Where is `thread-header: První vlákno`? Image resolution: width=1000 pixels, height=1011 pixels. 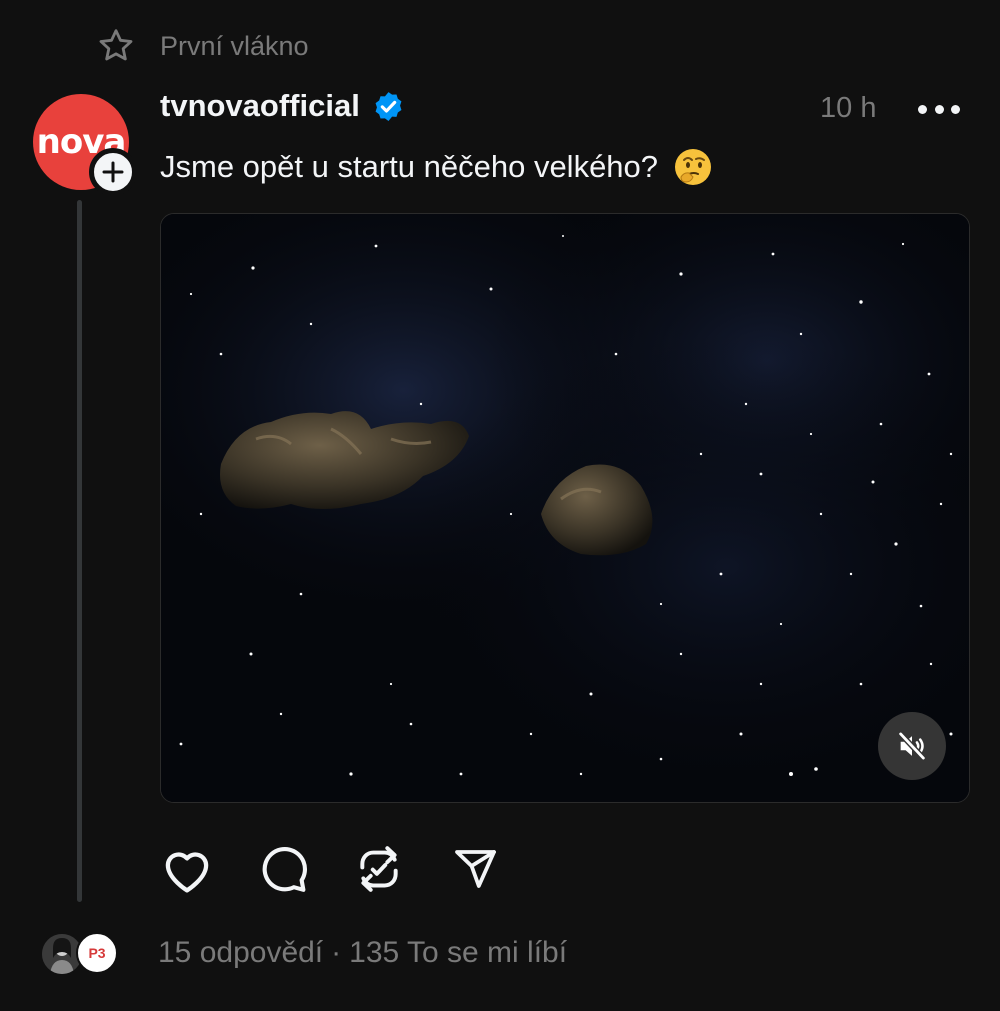 thread-header: První vlákno is located at coordinates (202, 46).